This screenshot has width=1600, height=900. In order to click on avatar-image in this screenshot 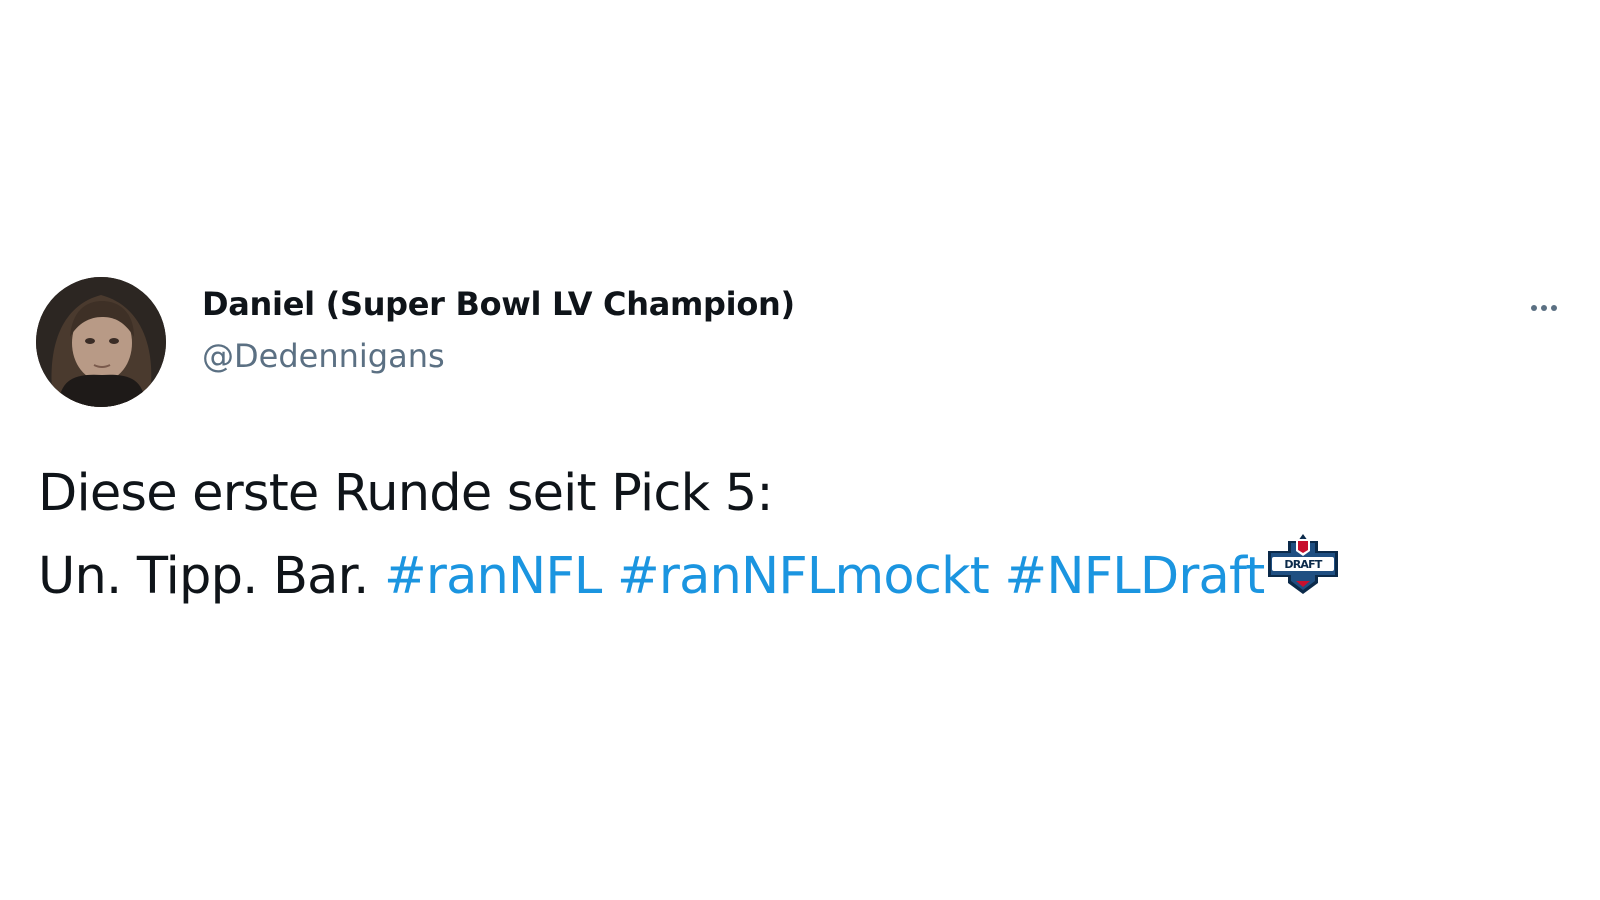, I will do `click(101, 342)`.